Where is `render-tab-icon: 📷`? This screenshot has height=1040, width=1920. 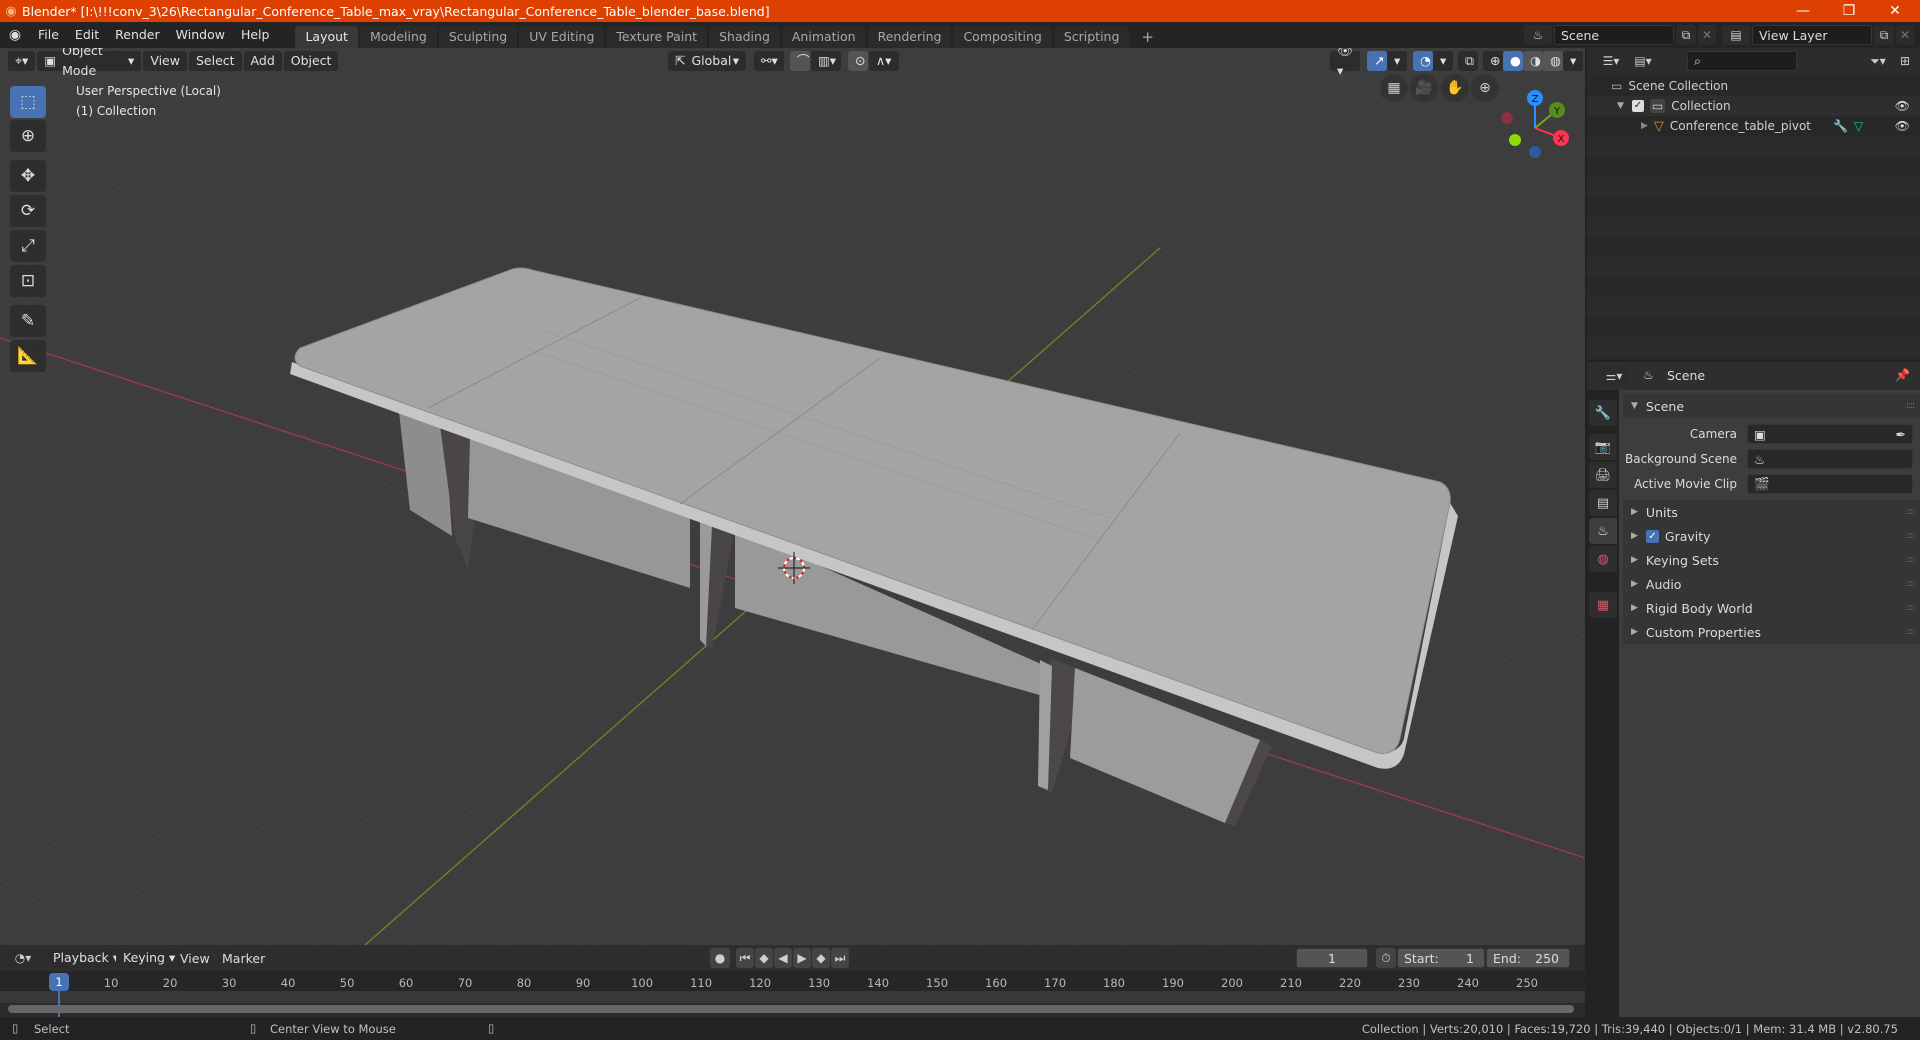
render-tab-icon: 📷 is located at coordinates (1603, 447).